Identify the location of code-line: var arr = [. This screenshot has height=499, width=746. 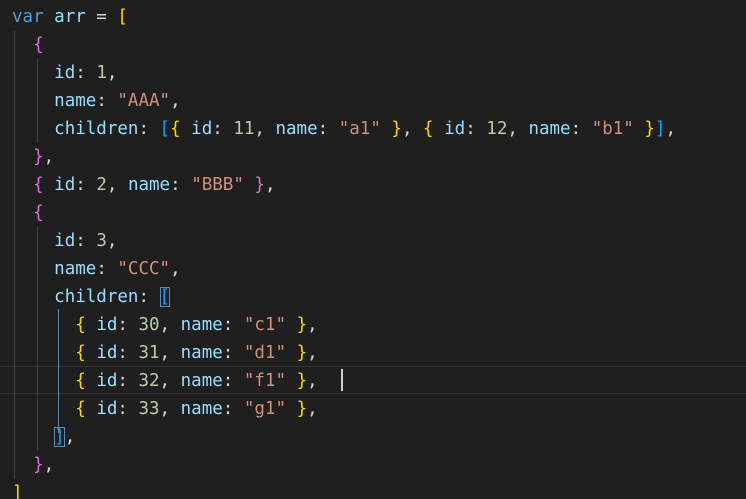
(70, 17).